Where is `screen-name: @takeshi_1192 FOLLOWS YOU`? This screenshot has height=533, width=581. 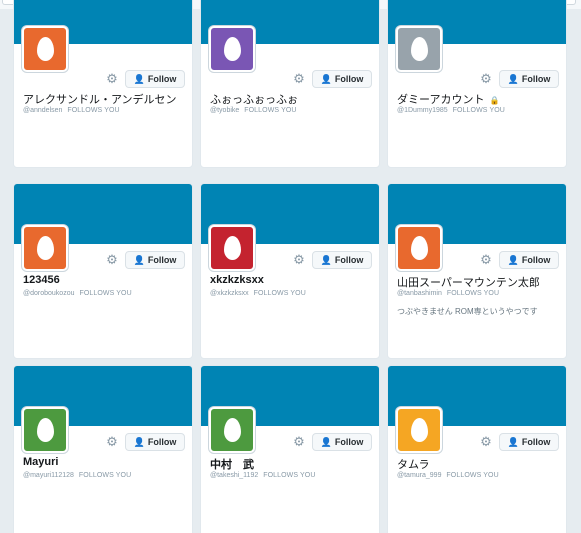
screen-name: @takeshi_1192 FOLLOWS YOU is located at coordinates (294, 475).